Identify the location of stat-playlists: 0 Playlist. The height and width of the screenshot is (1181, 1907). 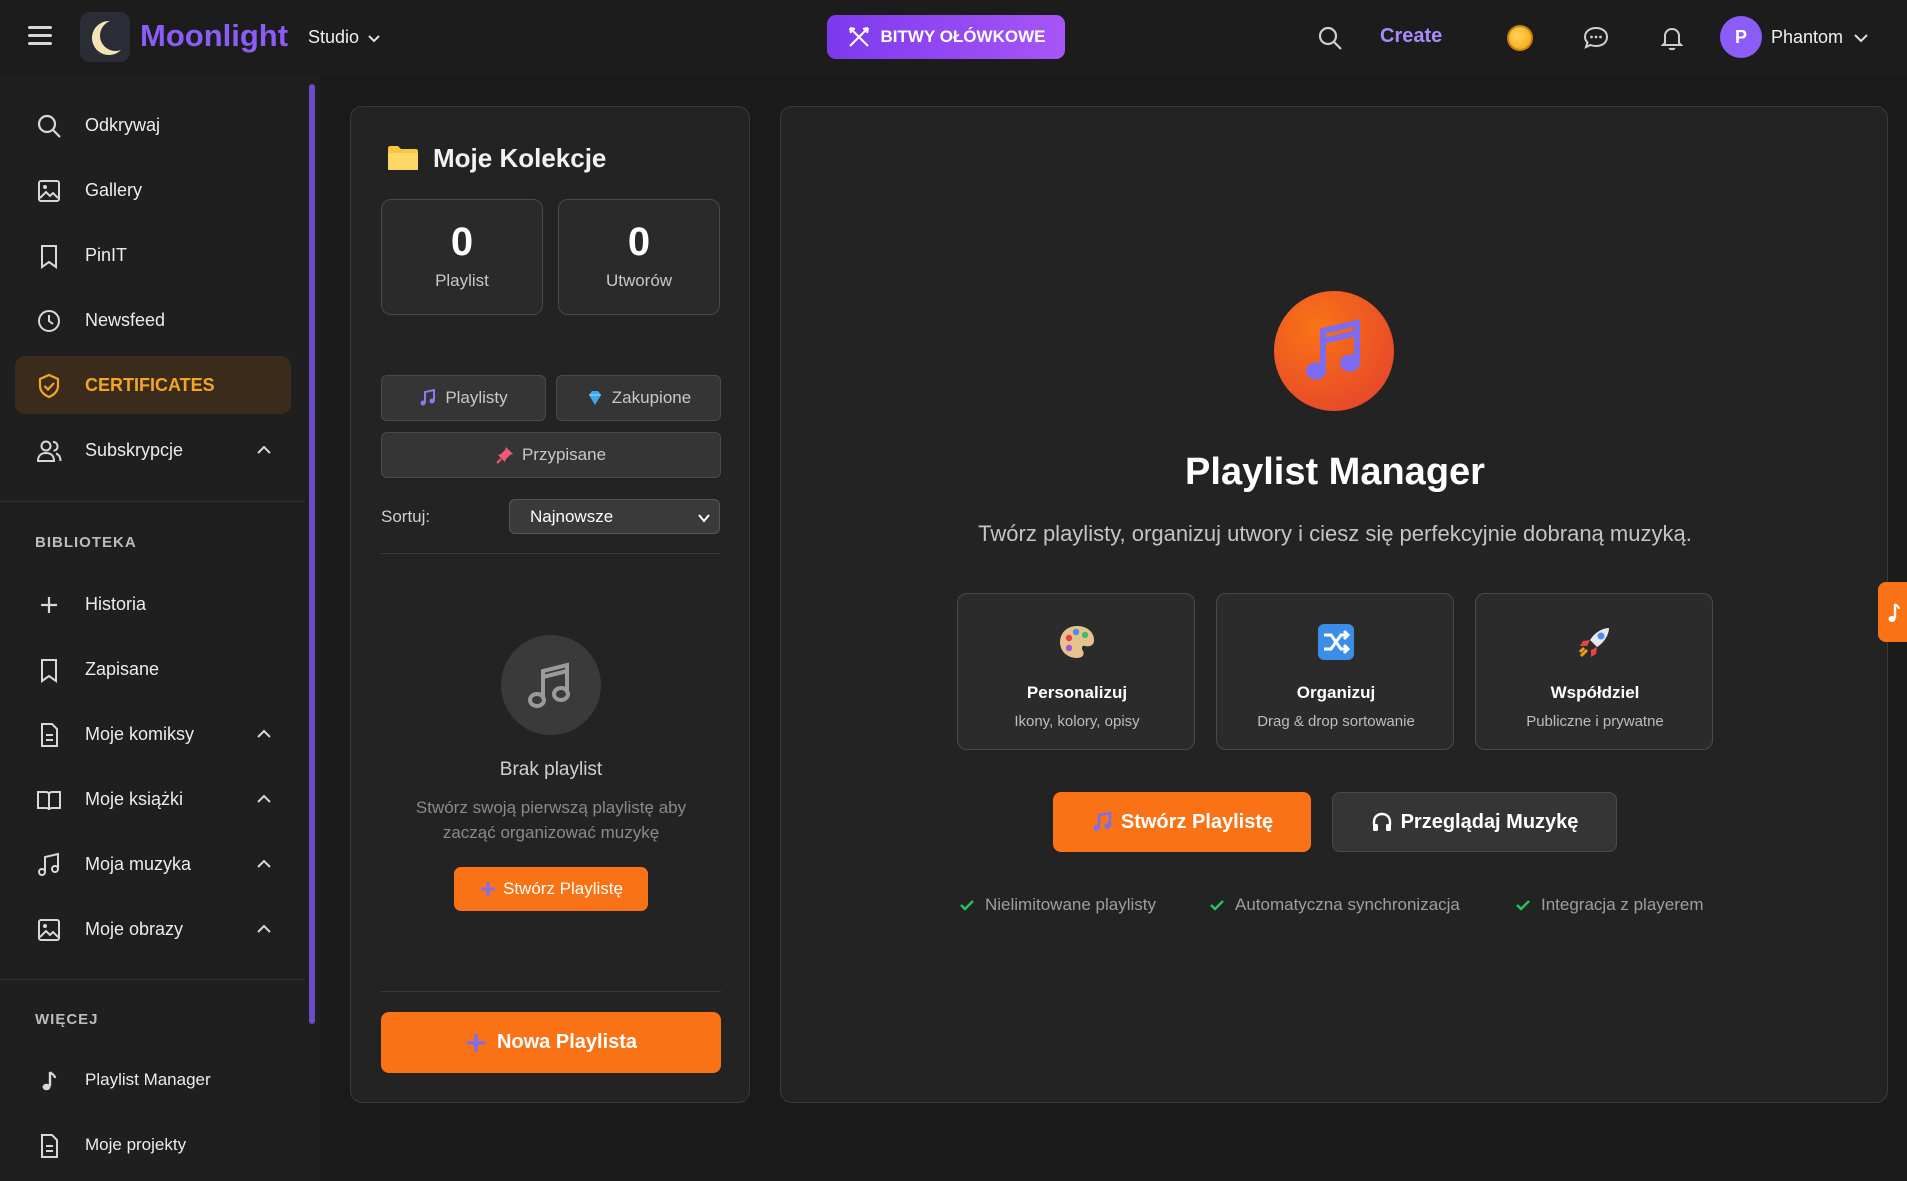
(462, 257).